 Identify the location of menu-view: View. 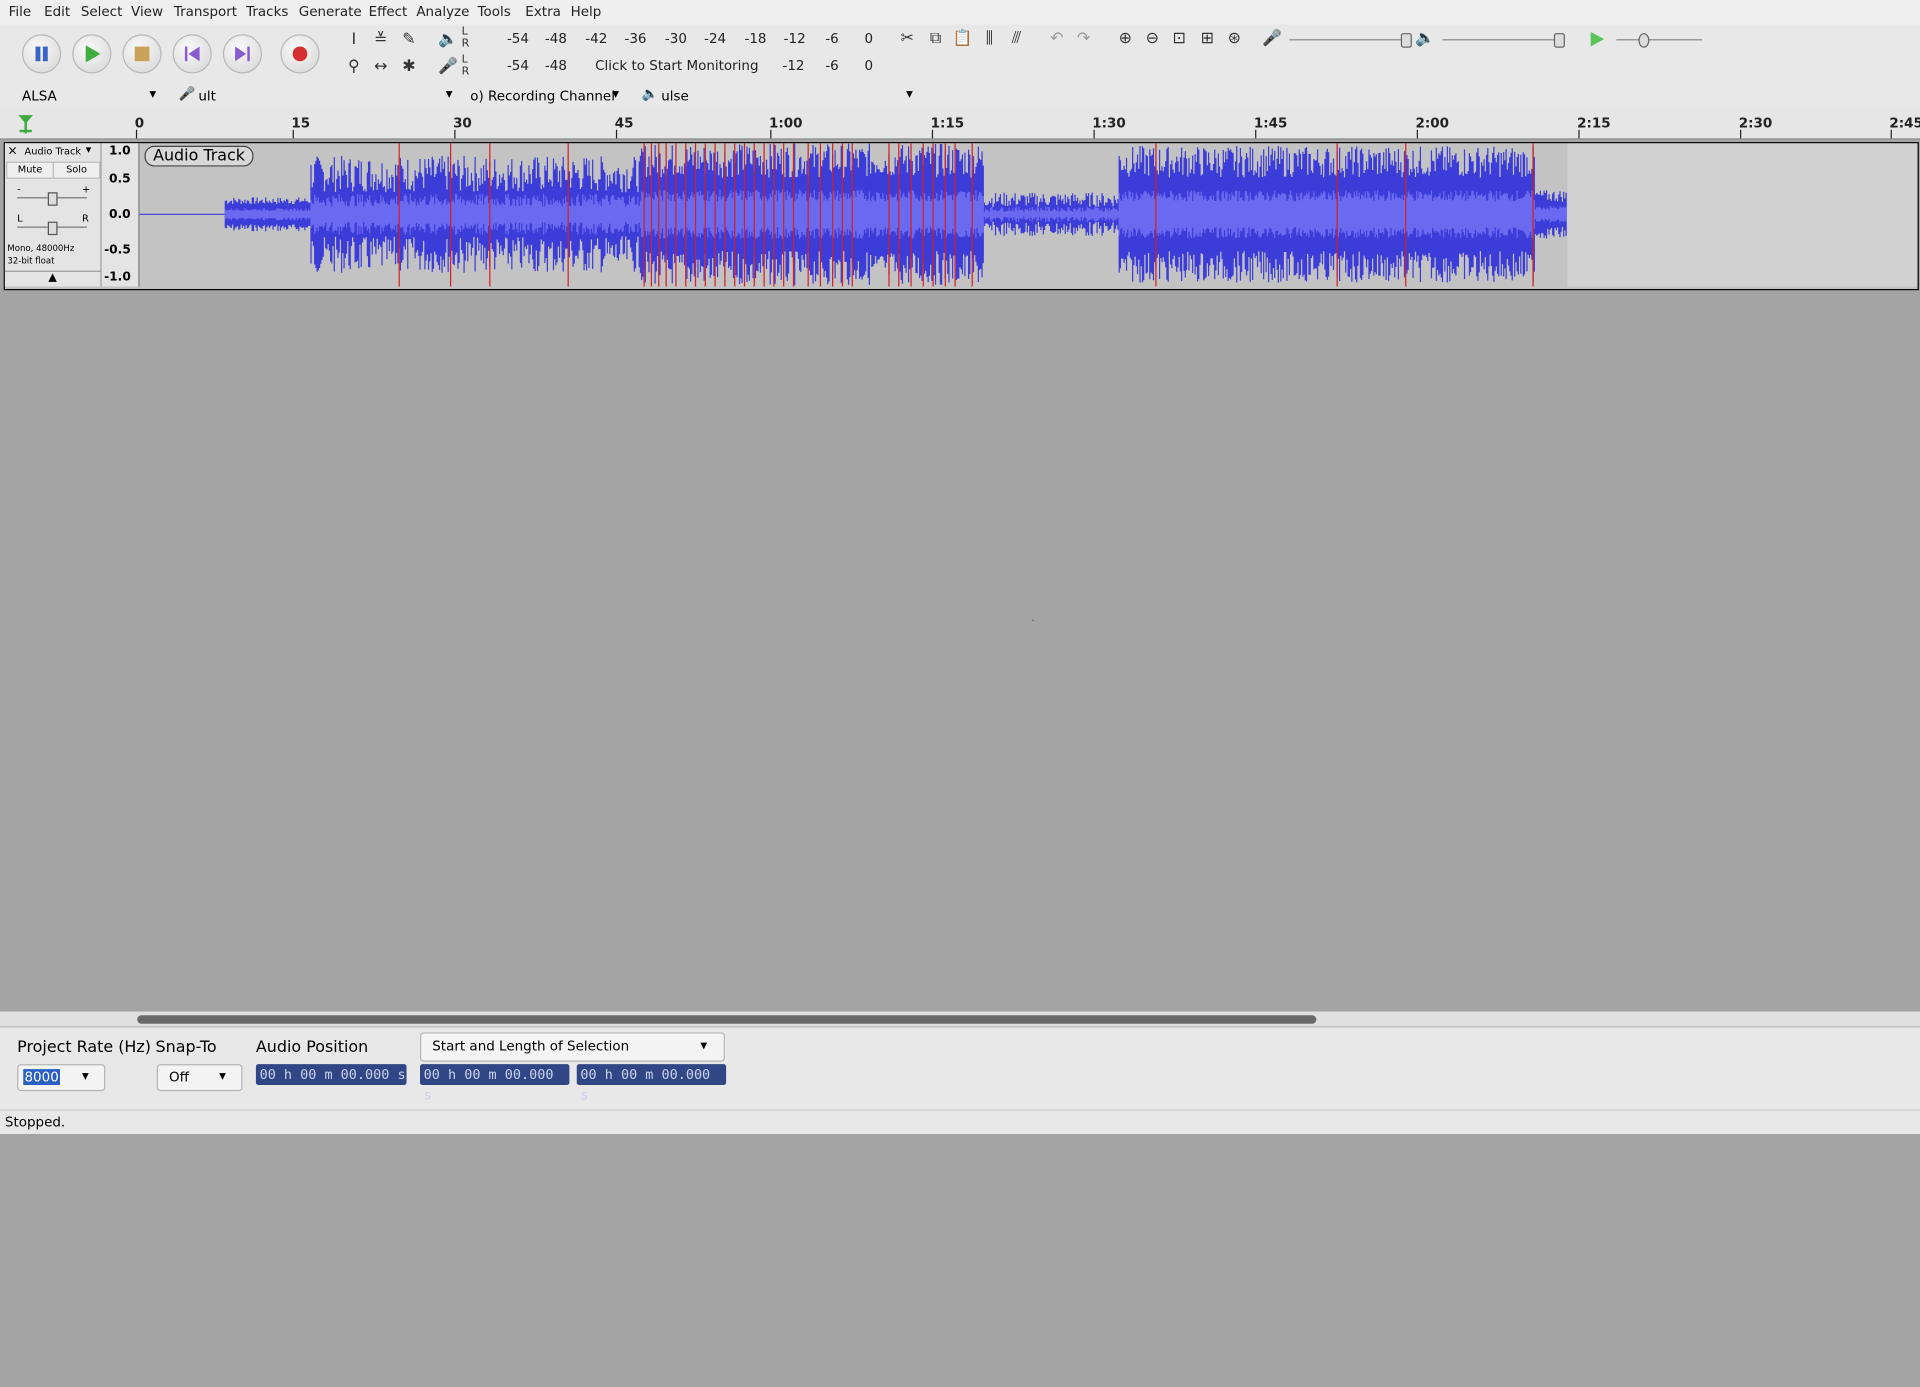
(147, 12).